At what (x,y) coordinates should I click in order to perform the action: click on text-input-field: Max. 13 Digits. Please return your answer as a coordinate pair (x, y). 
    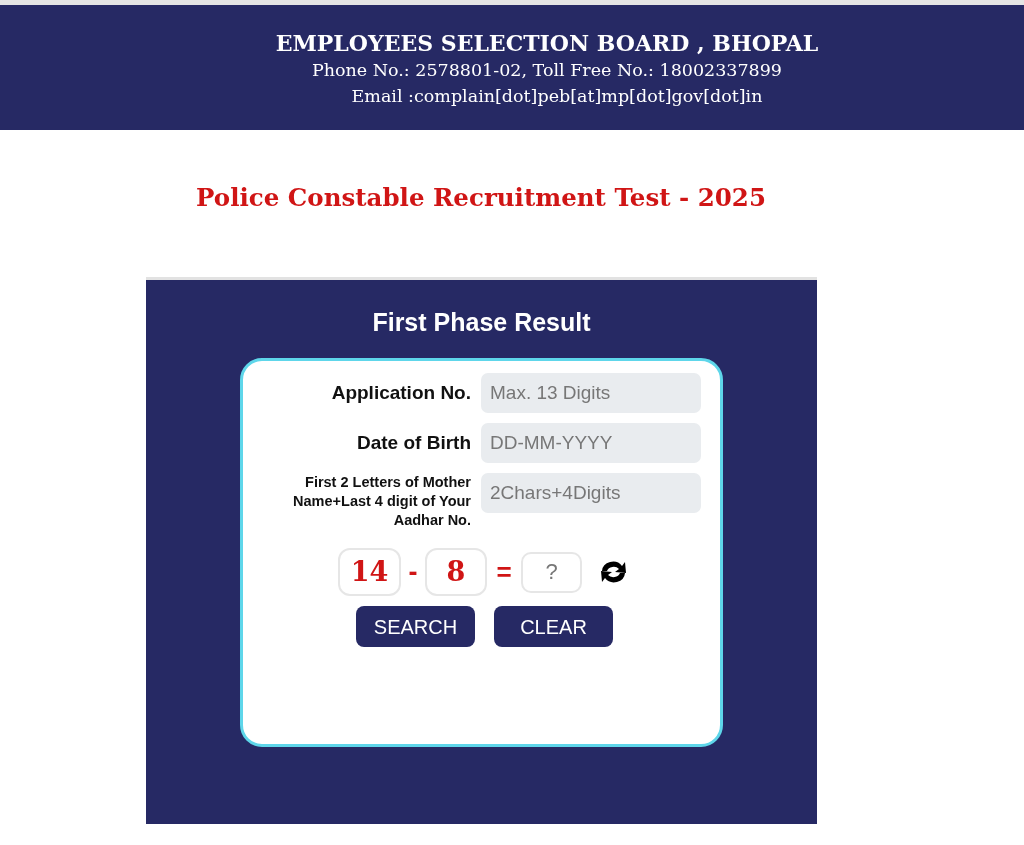
    Looking at the image, I should click on (591, 393).